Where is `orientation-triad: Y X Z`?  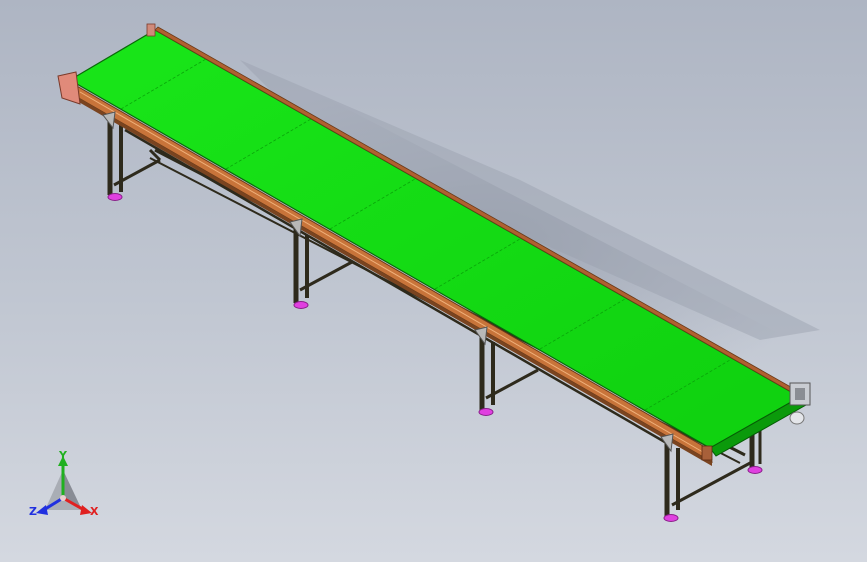 orientation-triad: Y X Z is located at coordinates (64, 483).